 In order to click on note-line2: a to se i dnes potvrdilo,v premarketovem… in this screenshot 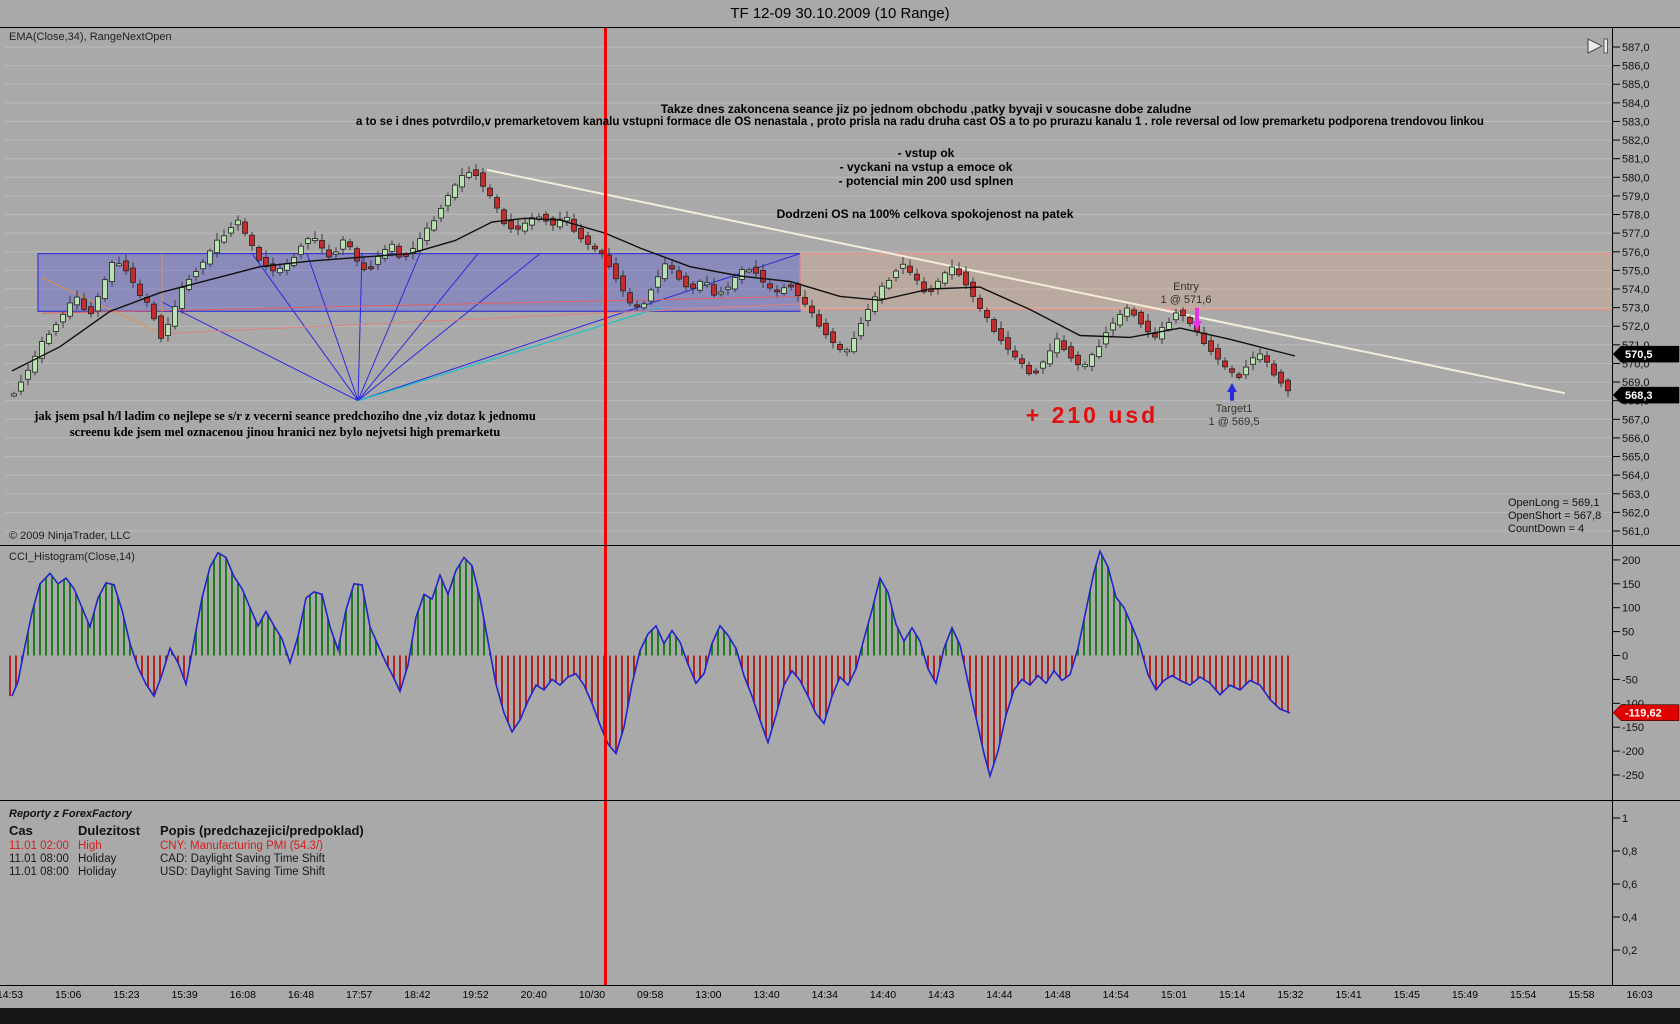, I will do `click(920, 122)`.